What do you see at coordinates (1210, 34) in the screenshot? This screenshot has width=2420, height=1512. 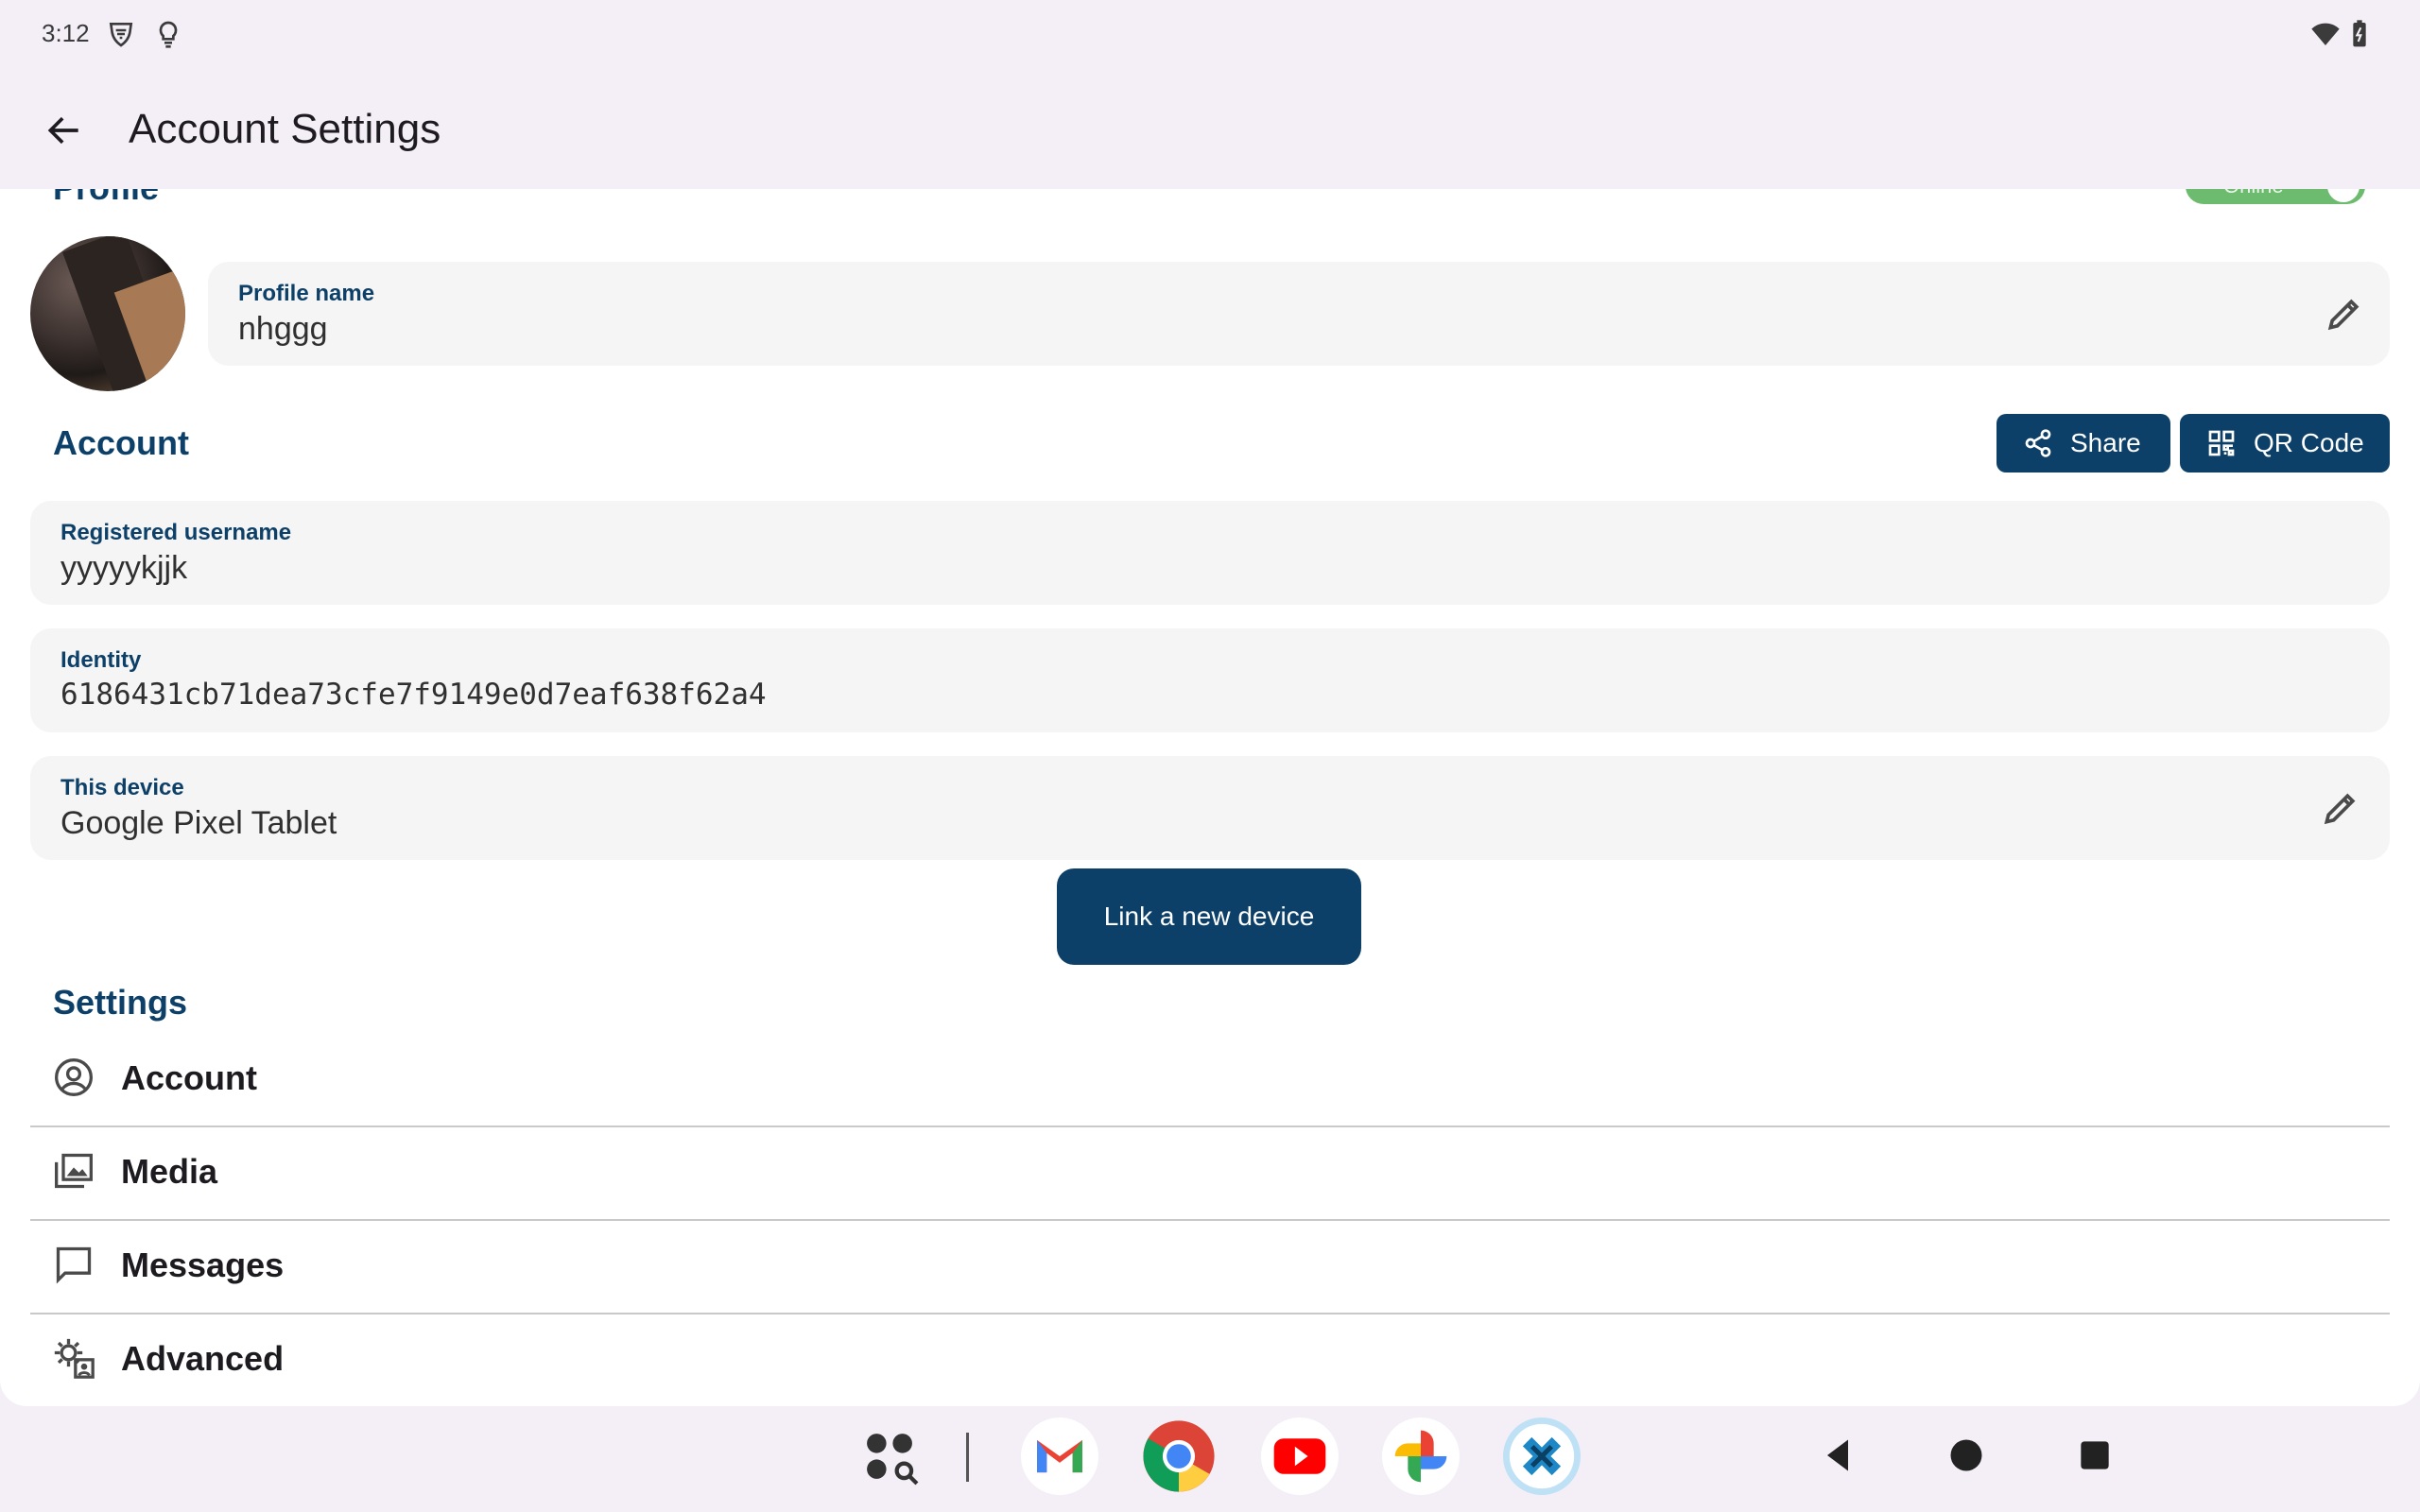 I see `status-bar: 3:12` at bounding box center [1210, 34].